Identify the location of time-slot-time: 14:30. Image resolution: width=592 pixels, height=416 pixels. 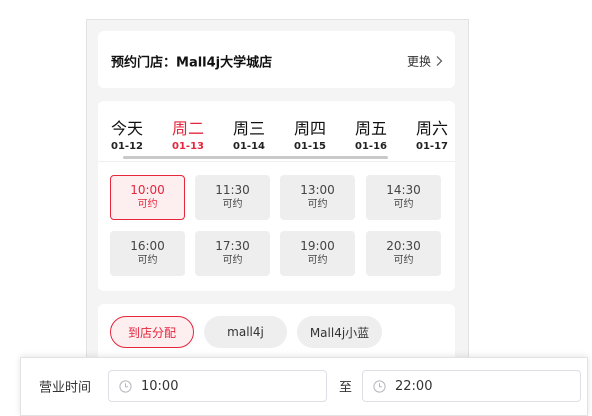
(403, 190).